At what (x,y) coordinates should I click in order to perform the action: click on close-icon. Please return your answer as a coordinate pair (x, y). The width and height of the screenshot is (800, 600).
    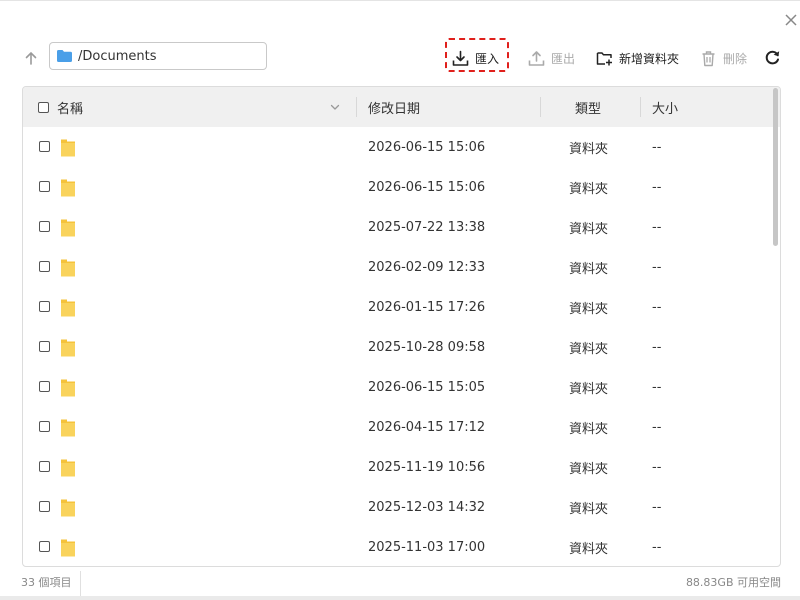
    Looking at the image, I should click on (791, 20).